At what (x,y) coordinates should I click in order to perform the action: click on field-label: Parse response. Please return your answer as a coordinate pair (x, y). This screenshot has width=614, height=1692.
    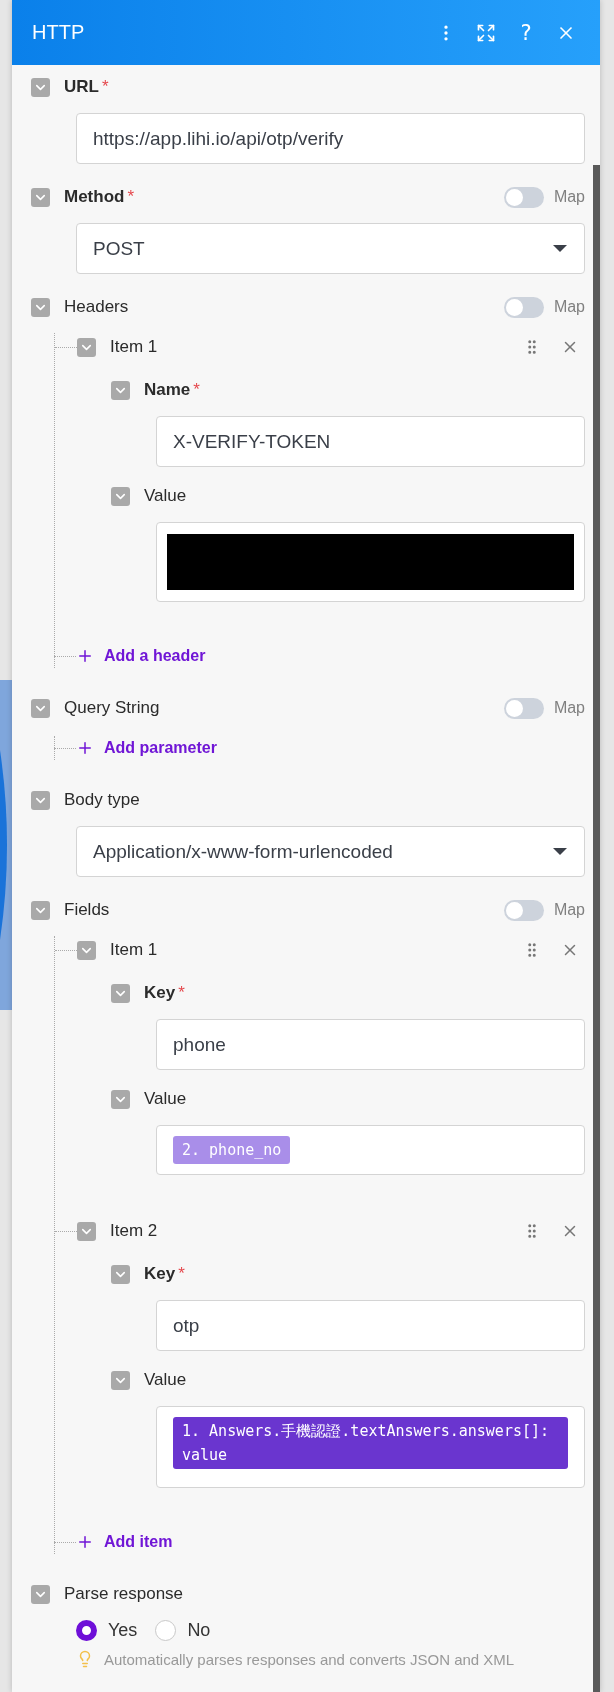
    Looking at the image, I should click on (124, 1594).